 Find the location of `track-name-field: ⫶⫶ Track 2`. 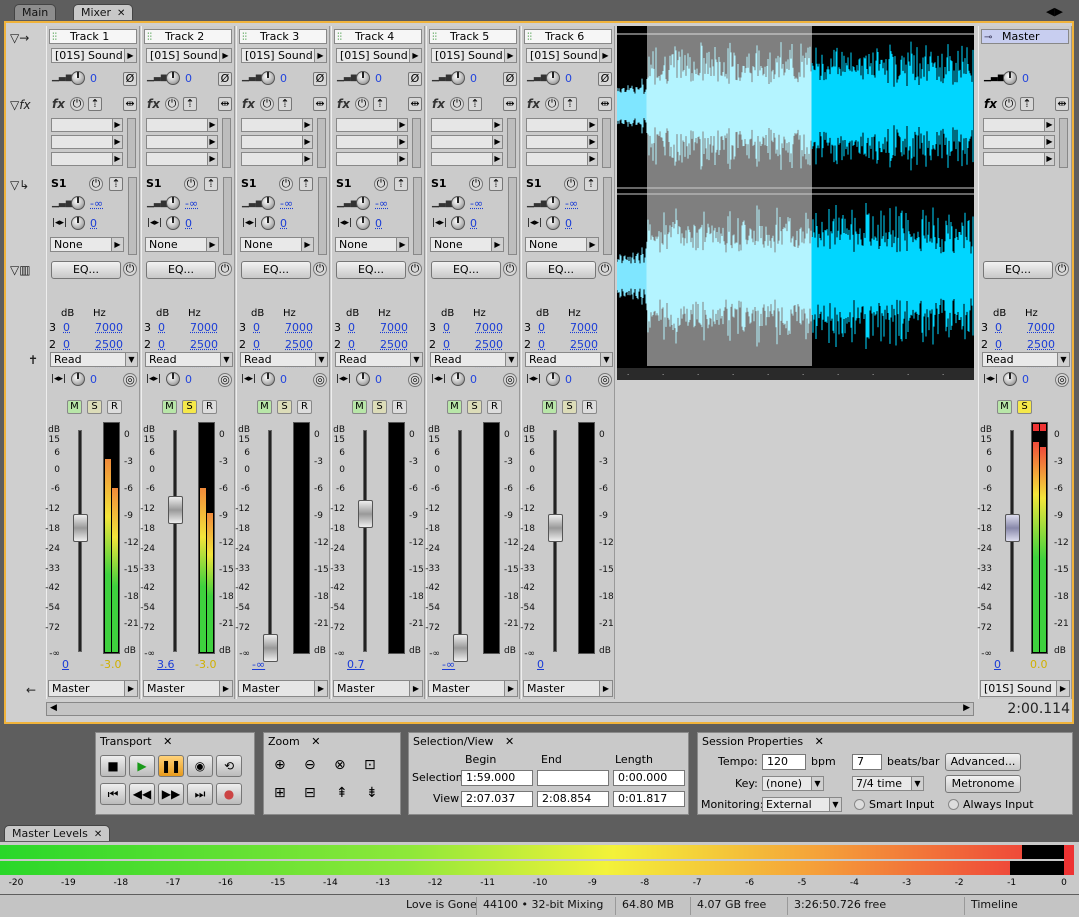

track-name-field: ⫶⫶ Track 2 is located at coordinates (188, 36).